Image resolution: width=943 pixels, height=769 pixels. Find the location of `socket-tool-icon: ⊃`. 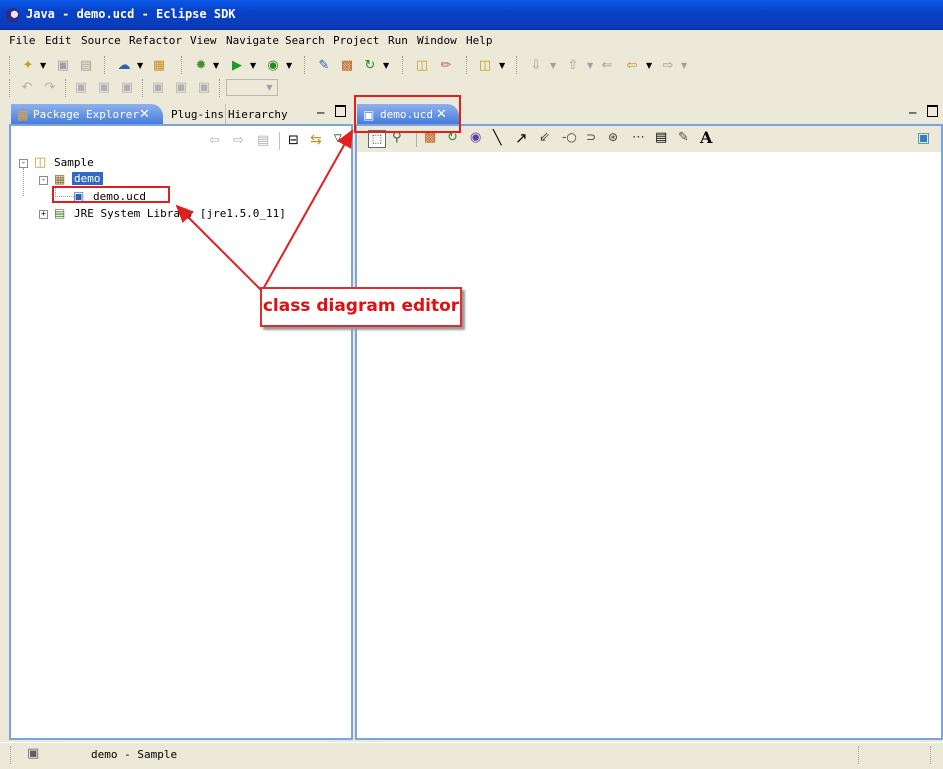

socket-tool-icon: ⊃ is located at coordinates (591, 137).